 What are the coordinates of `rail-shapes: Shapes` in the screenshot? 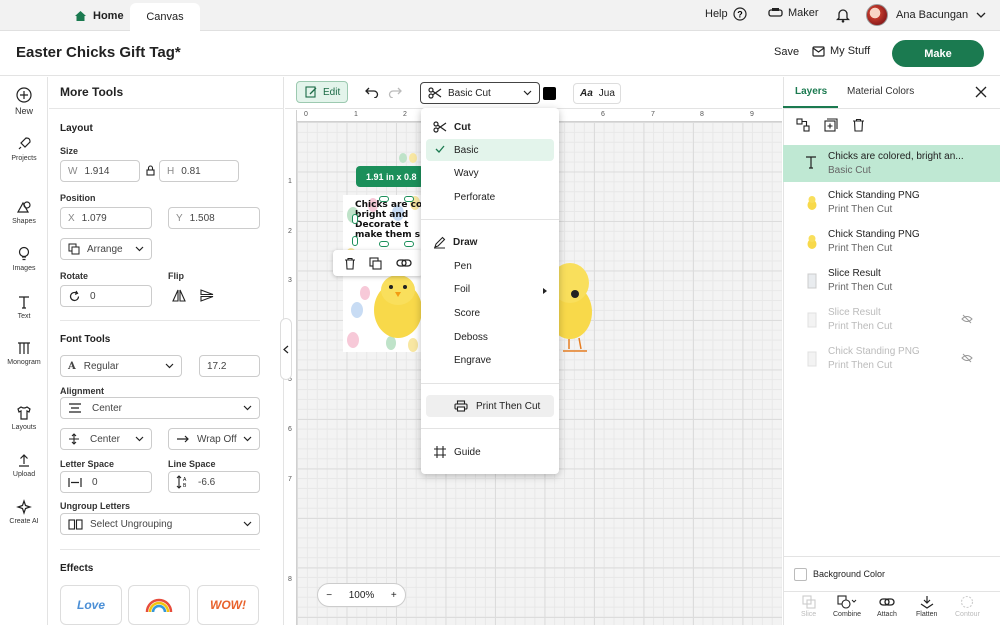 It's located at (24, 212).